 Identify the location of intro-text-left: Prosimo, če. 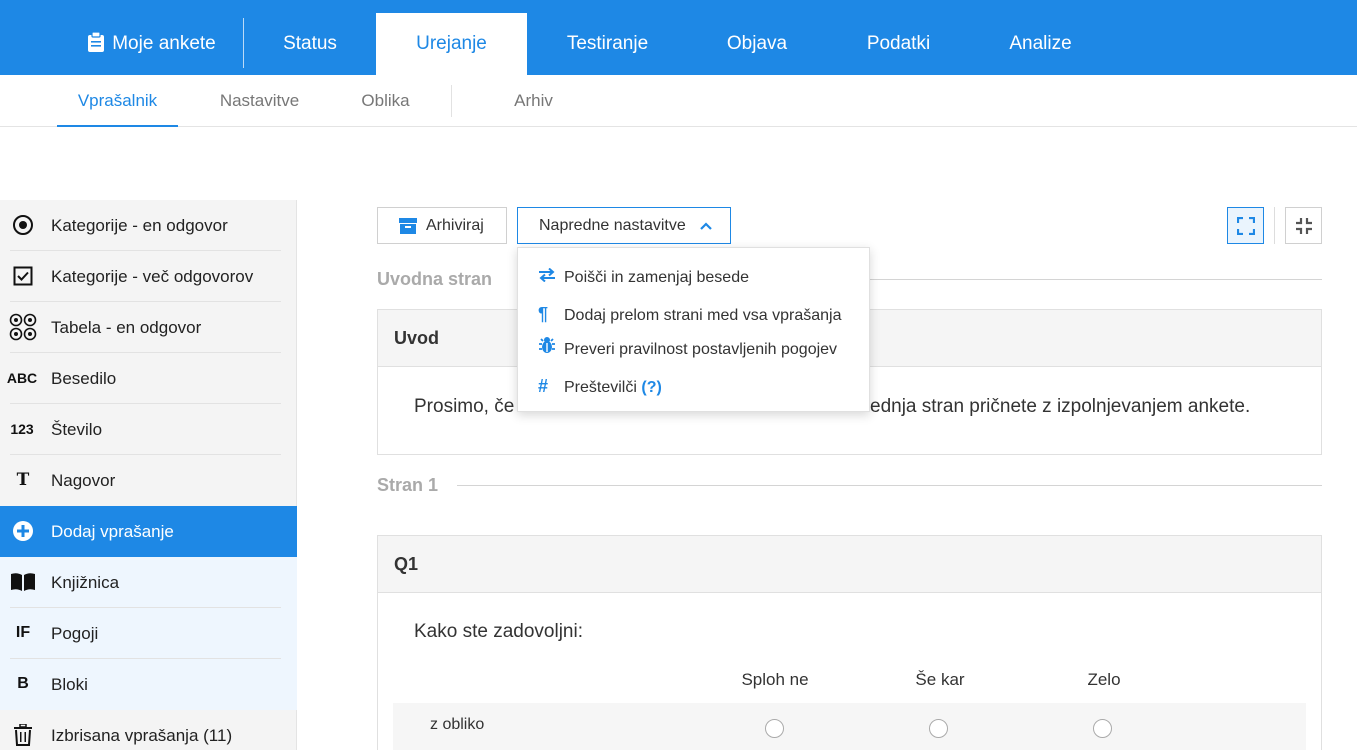
(464, 406).